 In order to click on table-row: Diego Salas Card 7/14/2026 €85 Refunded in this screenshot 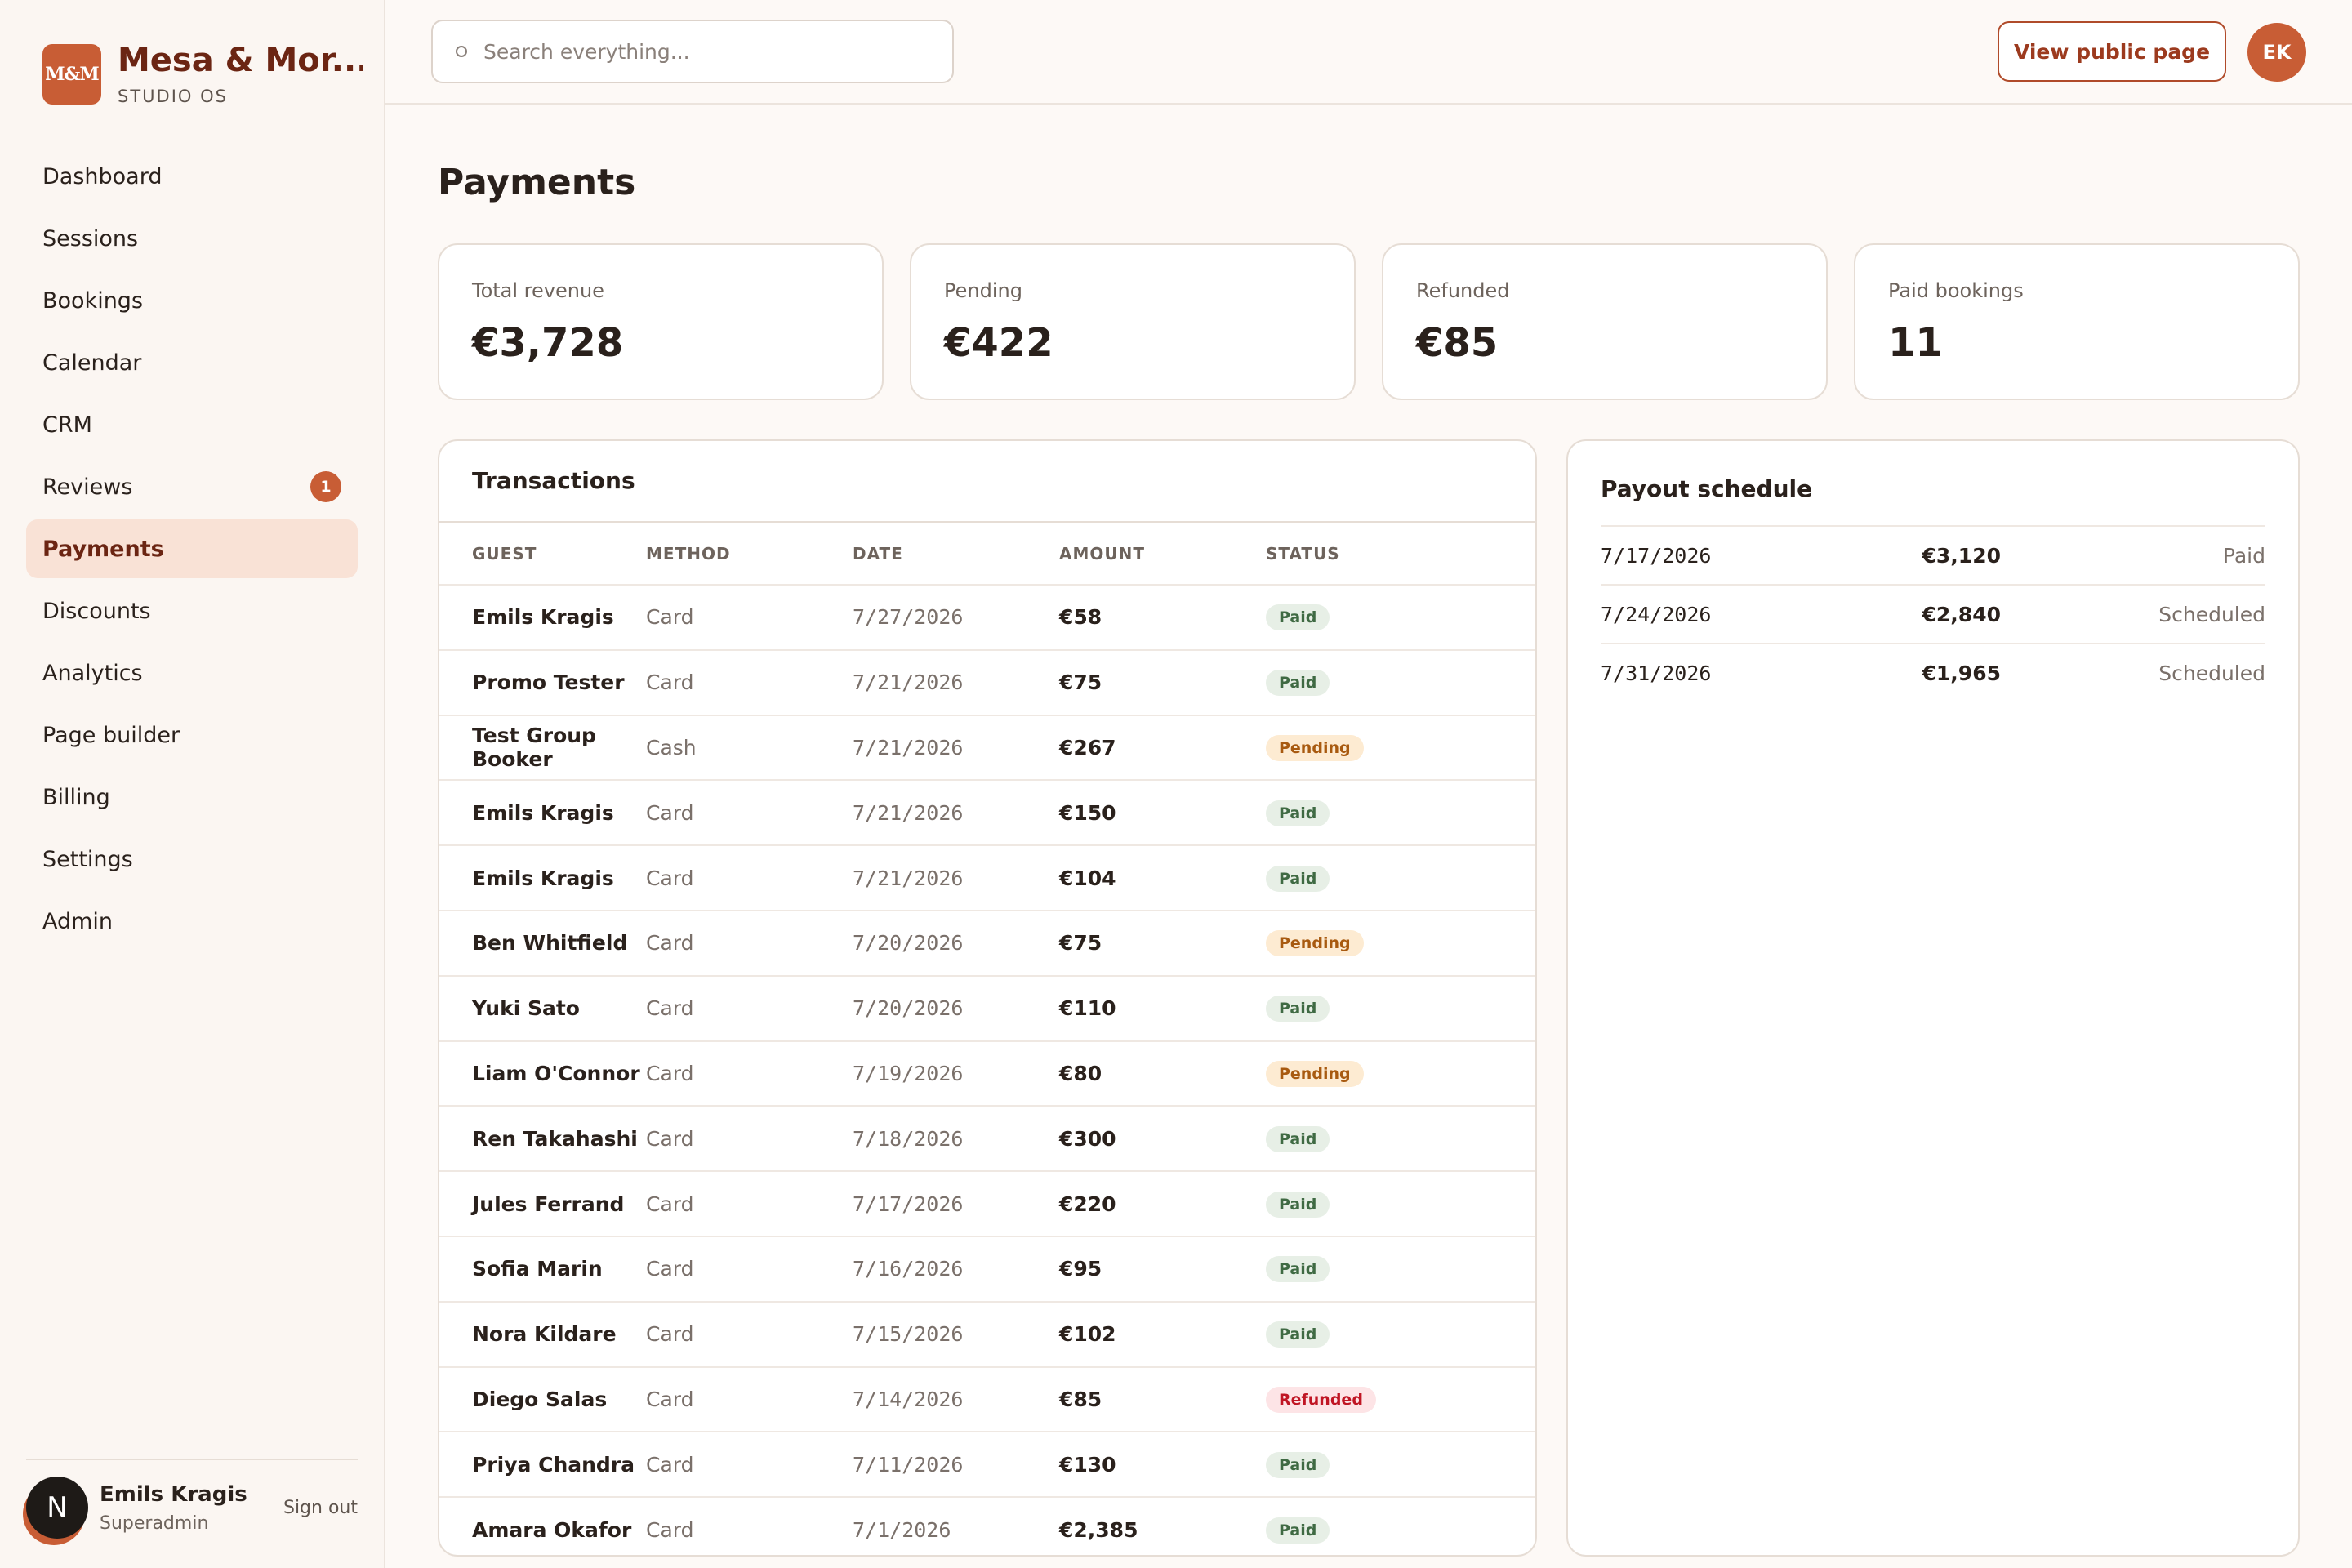, I will do `click(987, 1399)`.